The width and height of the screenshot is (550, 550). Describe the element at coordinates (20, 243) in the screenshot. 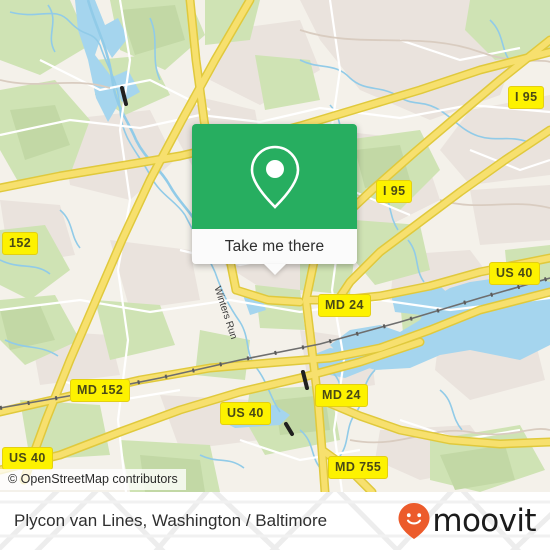

I see `road-shield-152-topleft: 152` at that location.